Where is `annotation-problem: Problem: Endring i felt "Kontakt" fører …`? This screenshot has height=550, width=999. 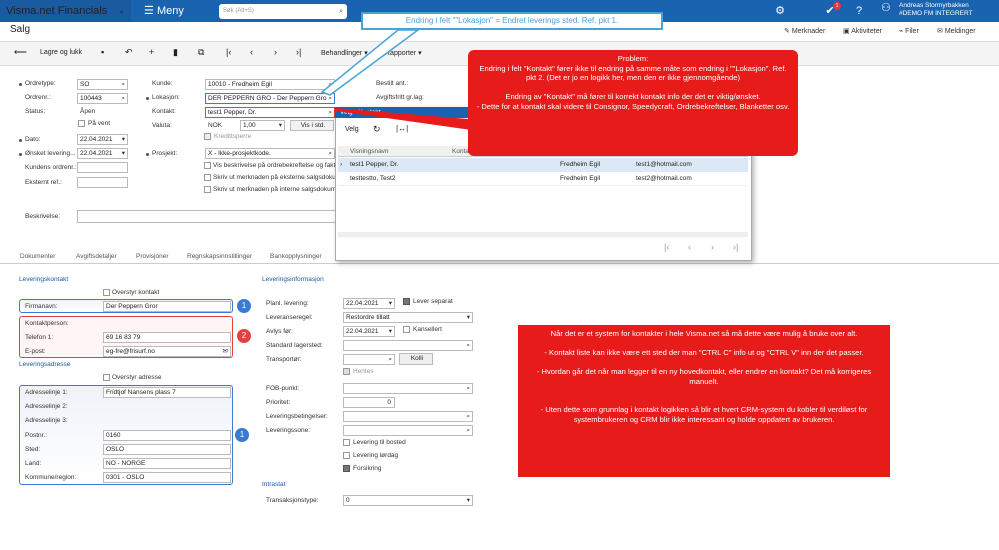 annotation-problem: Problem: Endring i felt "Kontakt" fører … is located at coordinates (633, 103).